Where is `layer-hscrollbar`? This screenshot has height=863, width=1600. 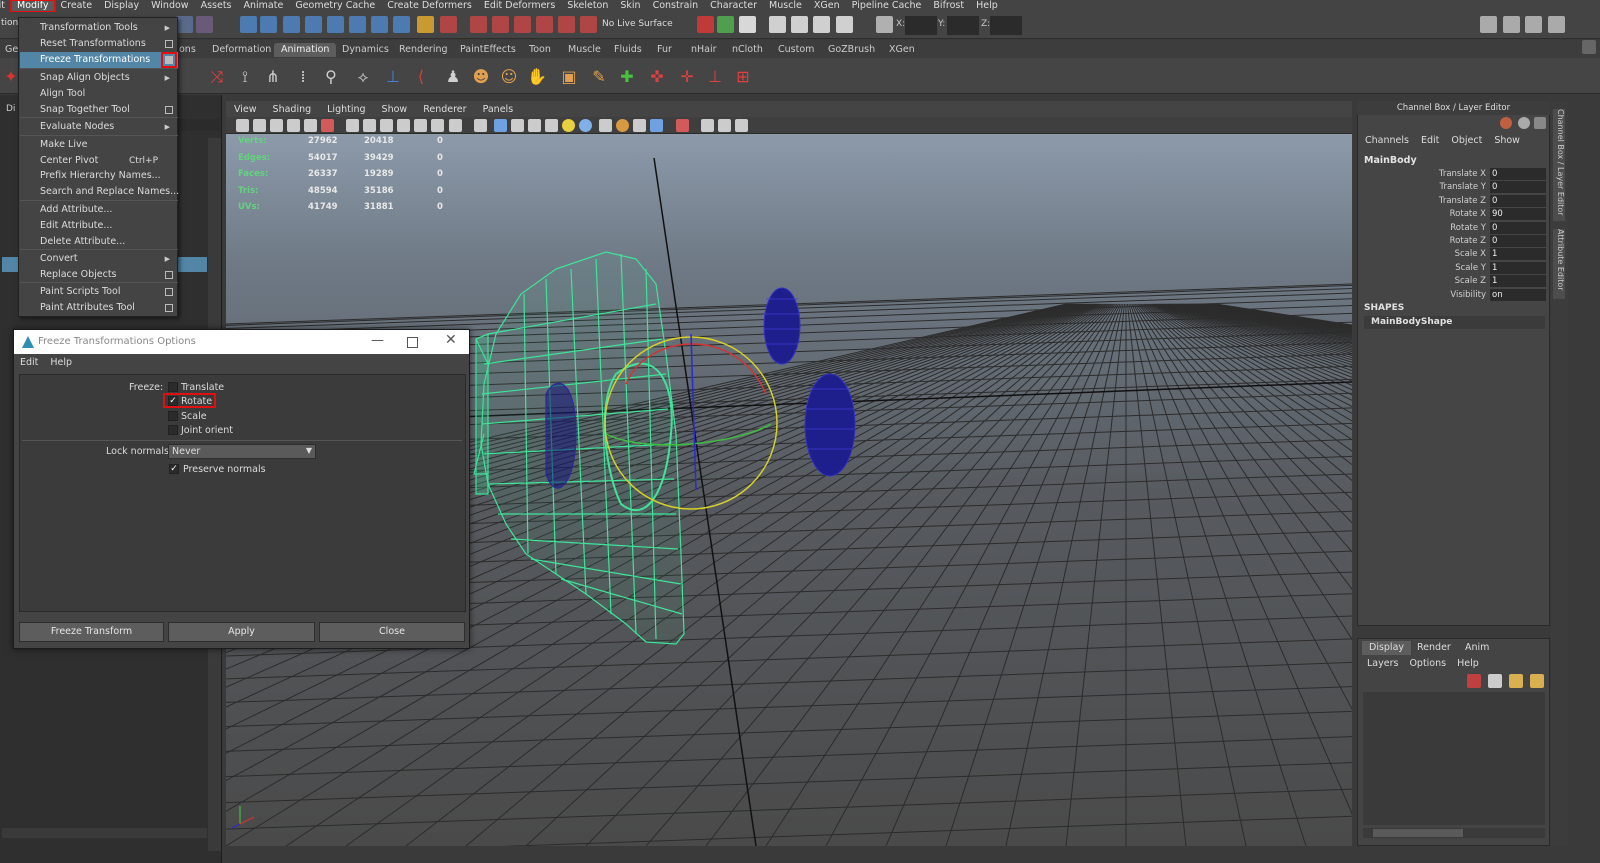 layer-hscrollbar is located at coordinates (1454, 833).